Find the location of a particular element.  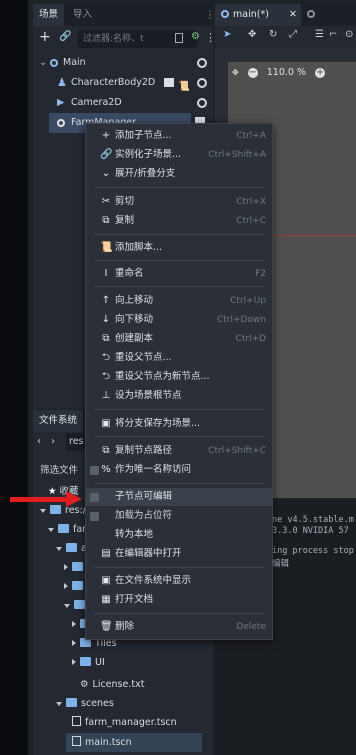

ruler-icon: ⌐ is located at coordinates (333, 34).